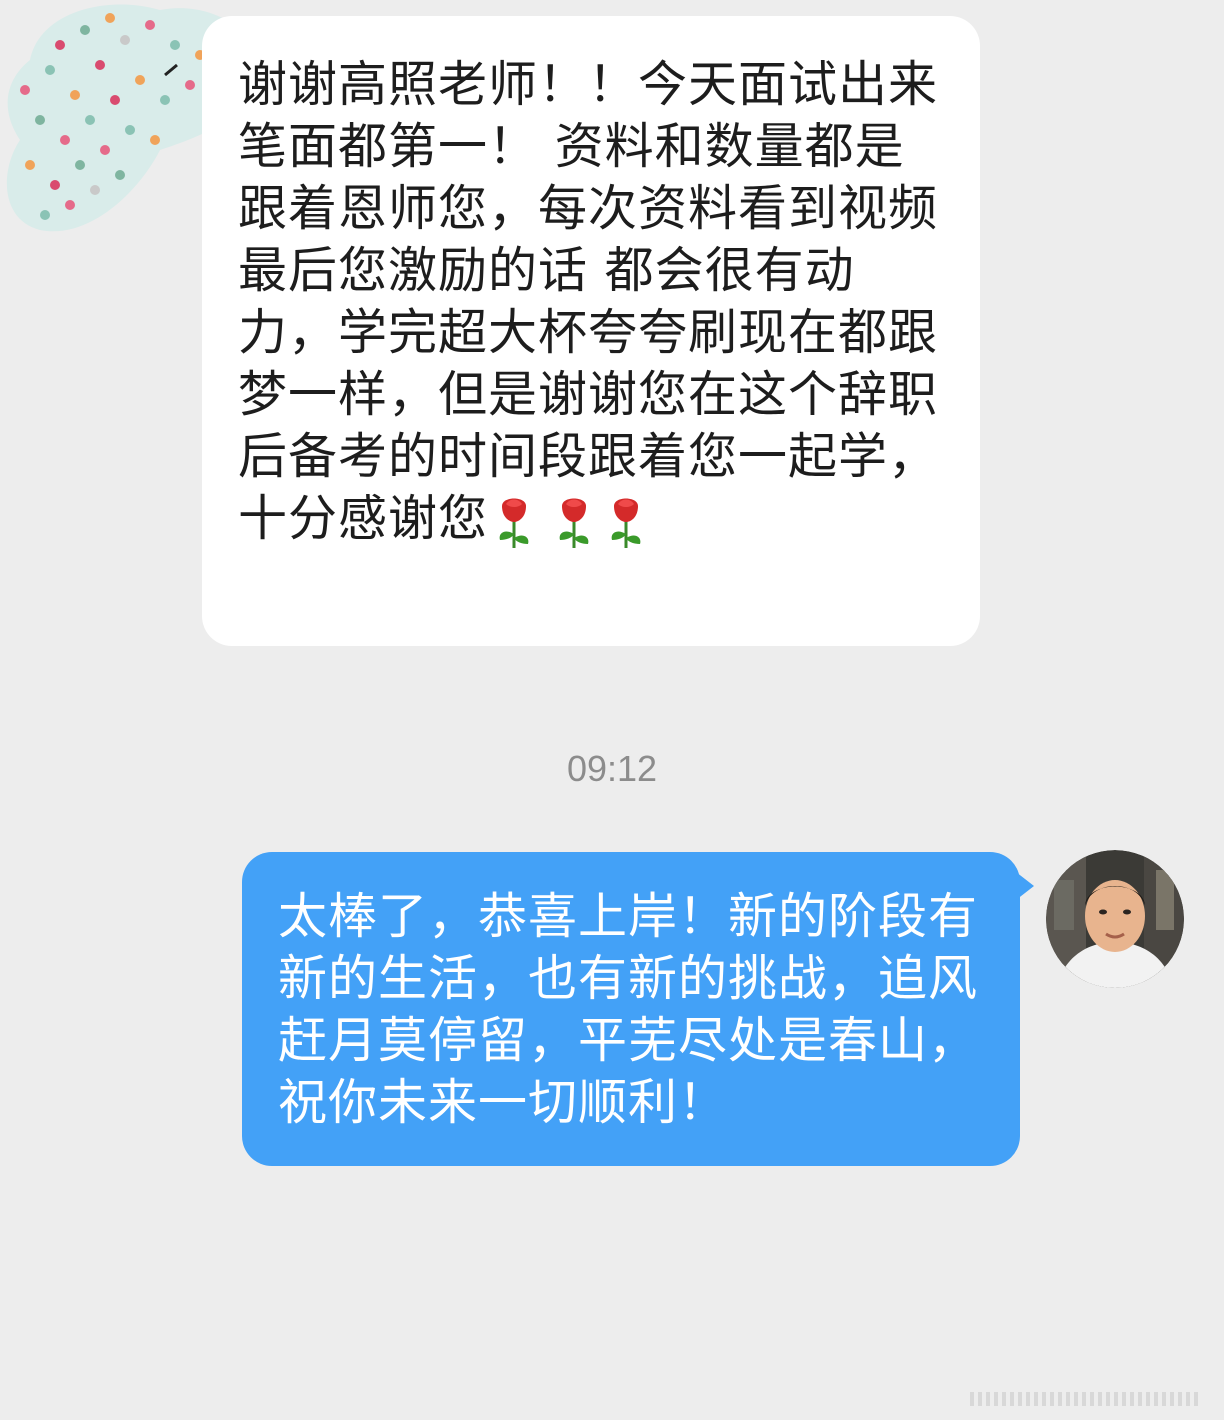  I want to click on message-timestamp: 09:12, so click(612, 768).